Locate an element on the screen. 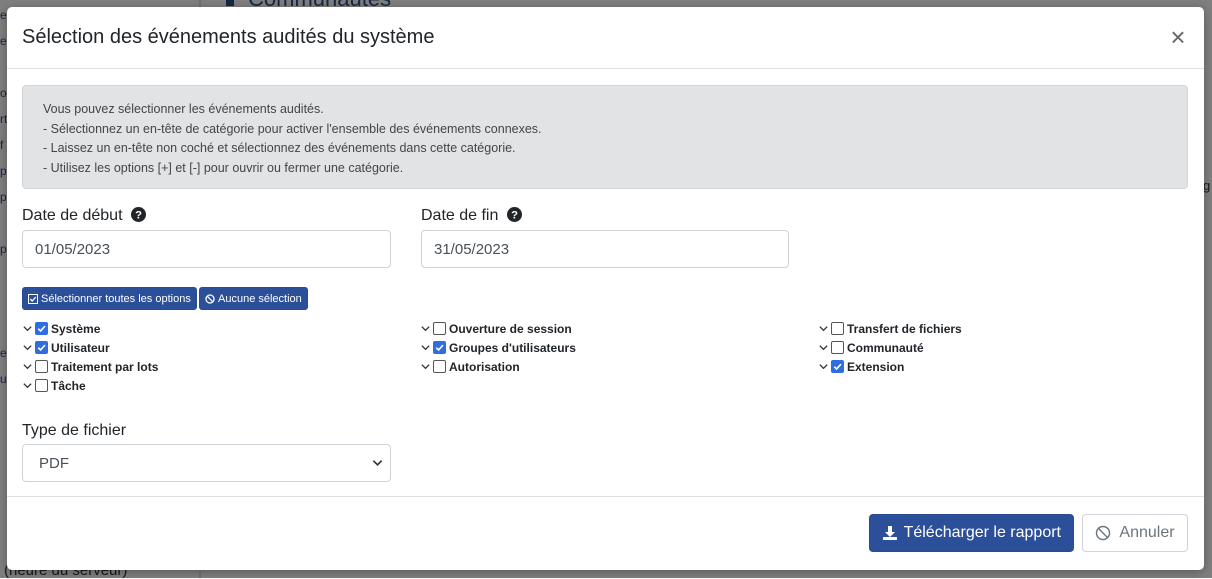 This screenshot has width=1212, height=579. category-item: Groupes d'utilisateurs is located at coordinates (498, 347).